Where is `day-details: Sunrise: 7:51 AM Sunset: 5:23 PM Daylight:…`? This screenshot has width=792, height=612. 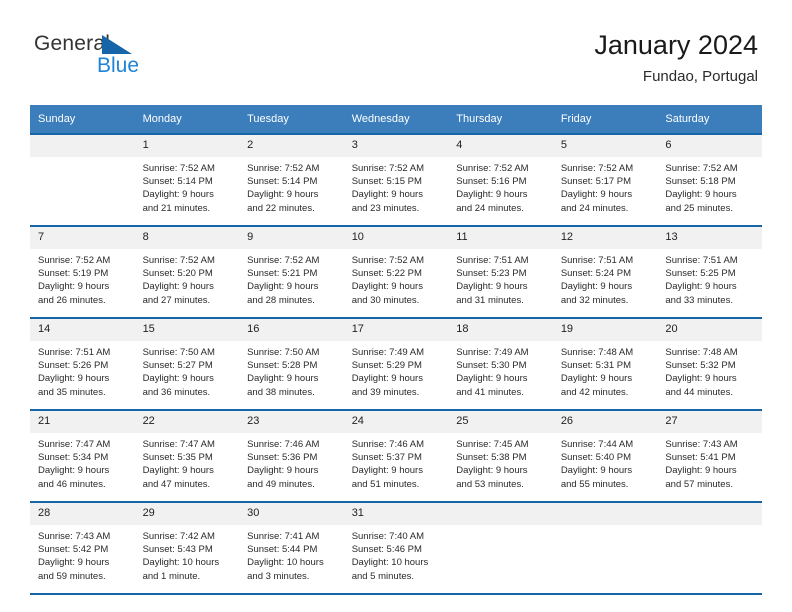 day-details: Sunrise: 7:51 AM Sunset: 5:23 PM Daylight:… is located at coordinates (500, 278).